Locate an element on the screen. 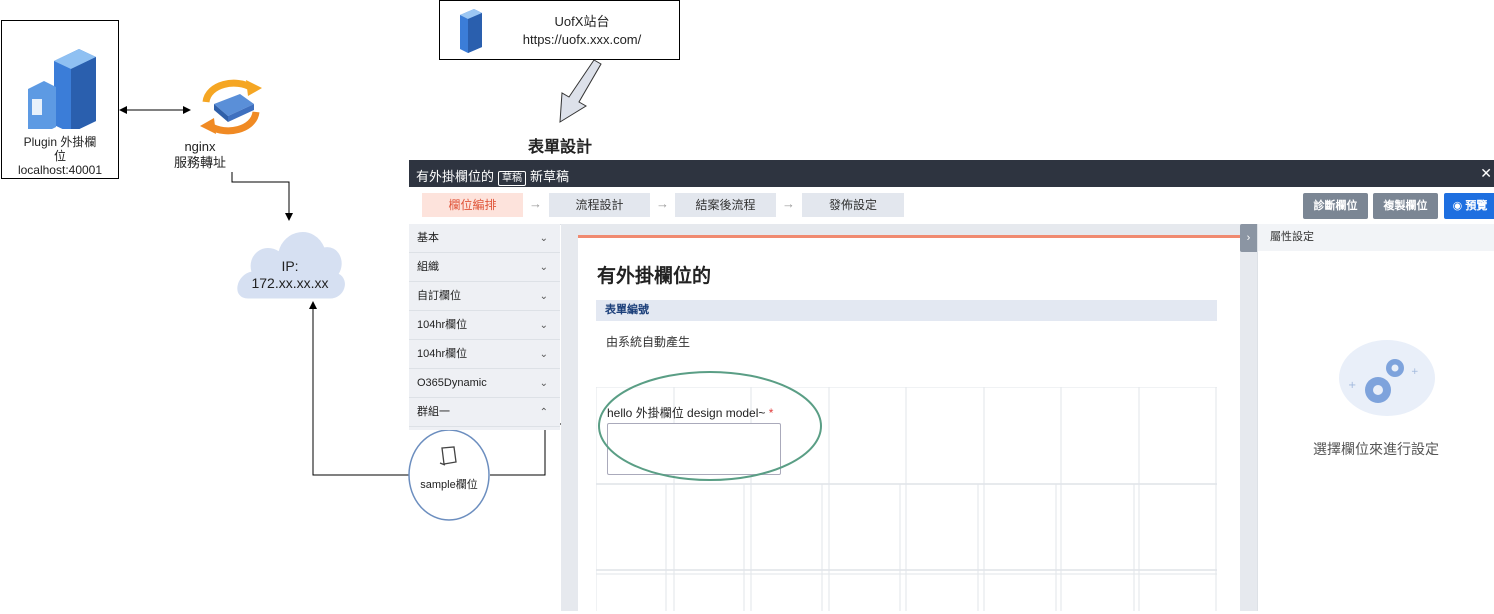  nginx-cloud-connector is located at coordinates (262, 196).